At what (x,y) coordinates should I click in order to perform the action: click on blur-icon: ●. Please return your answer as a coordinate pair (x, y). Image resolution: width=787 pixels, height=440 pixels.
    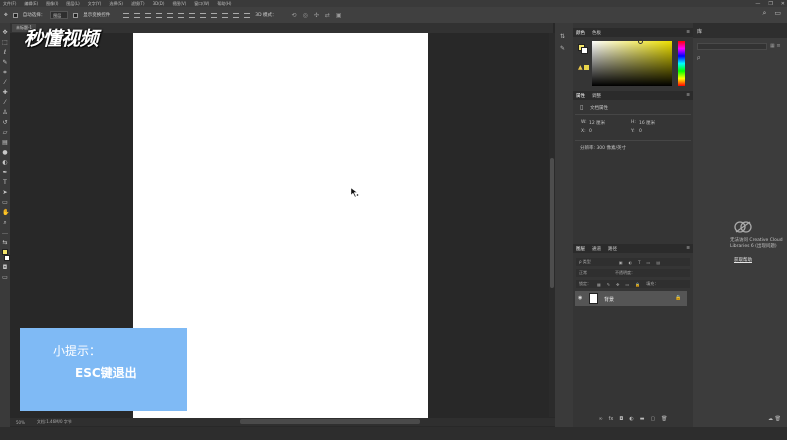
    Looking at the image, I should click on (5, 152).